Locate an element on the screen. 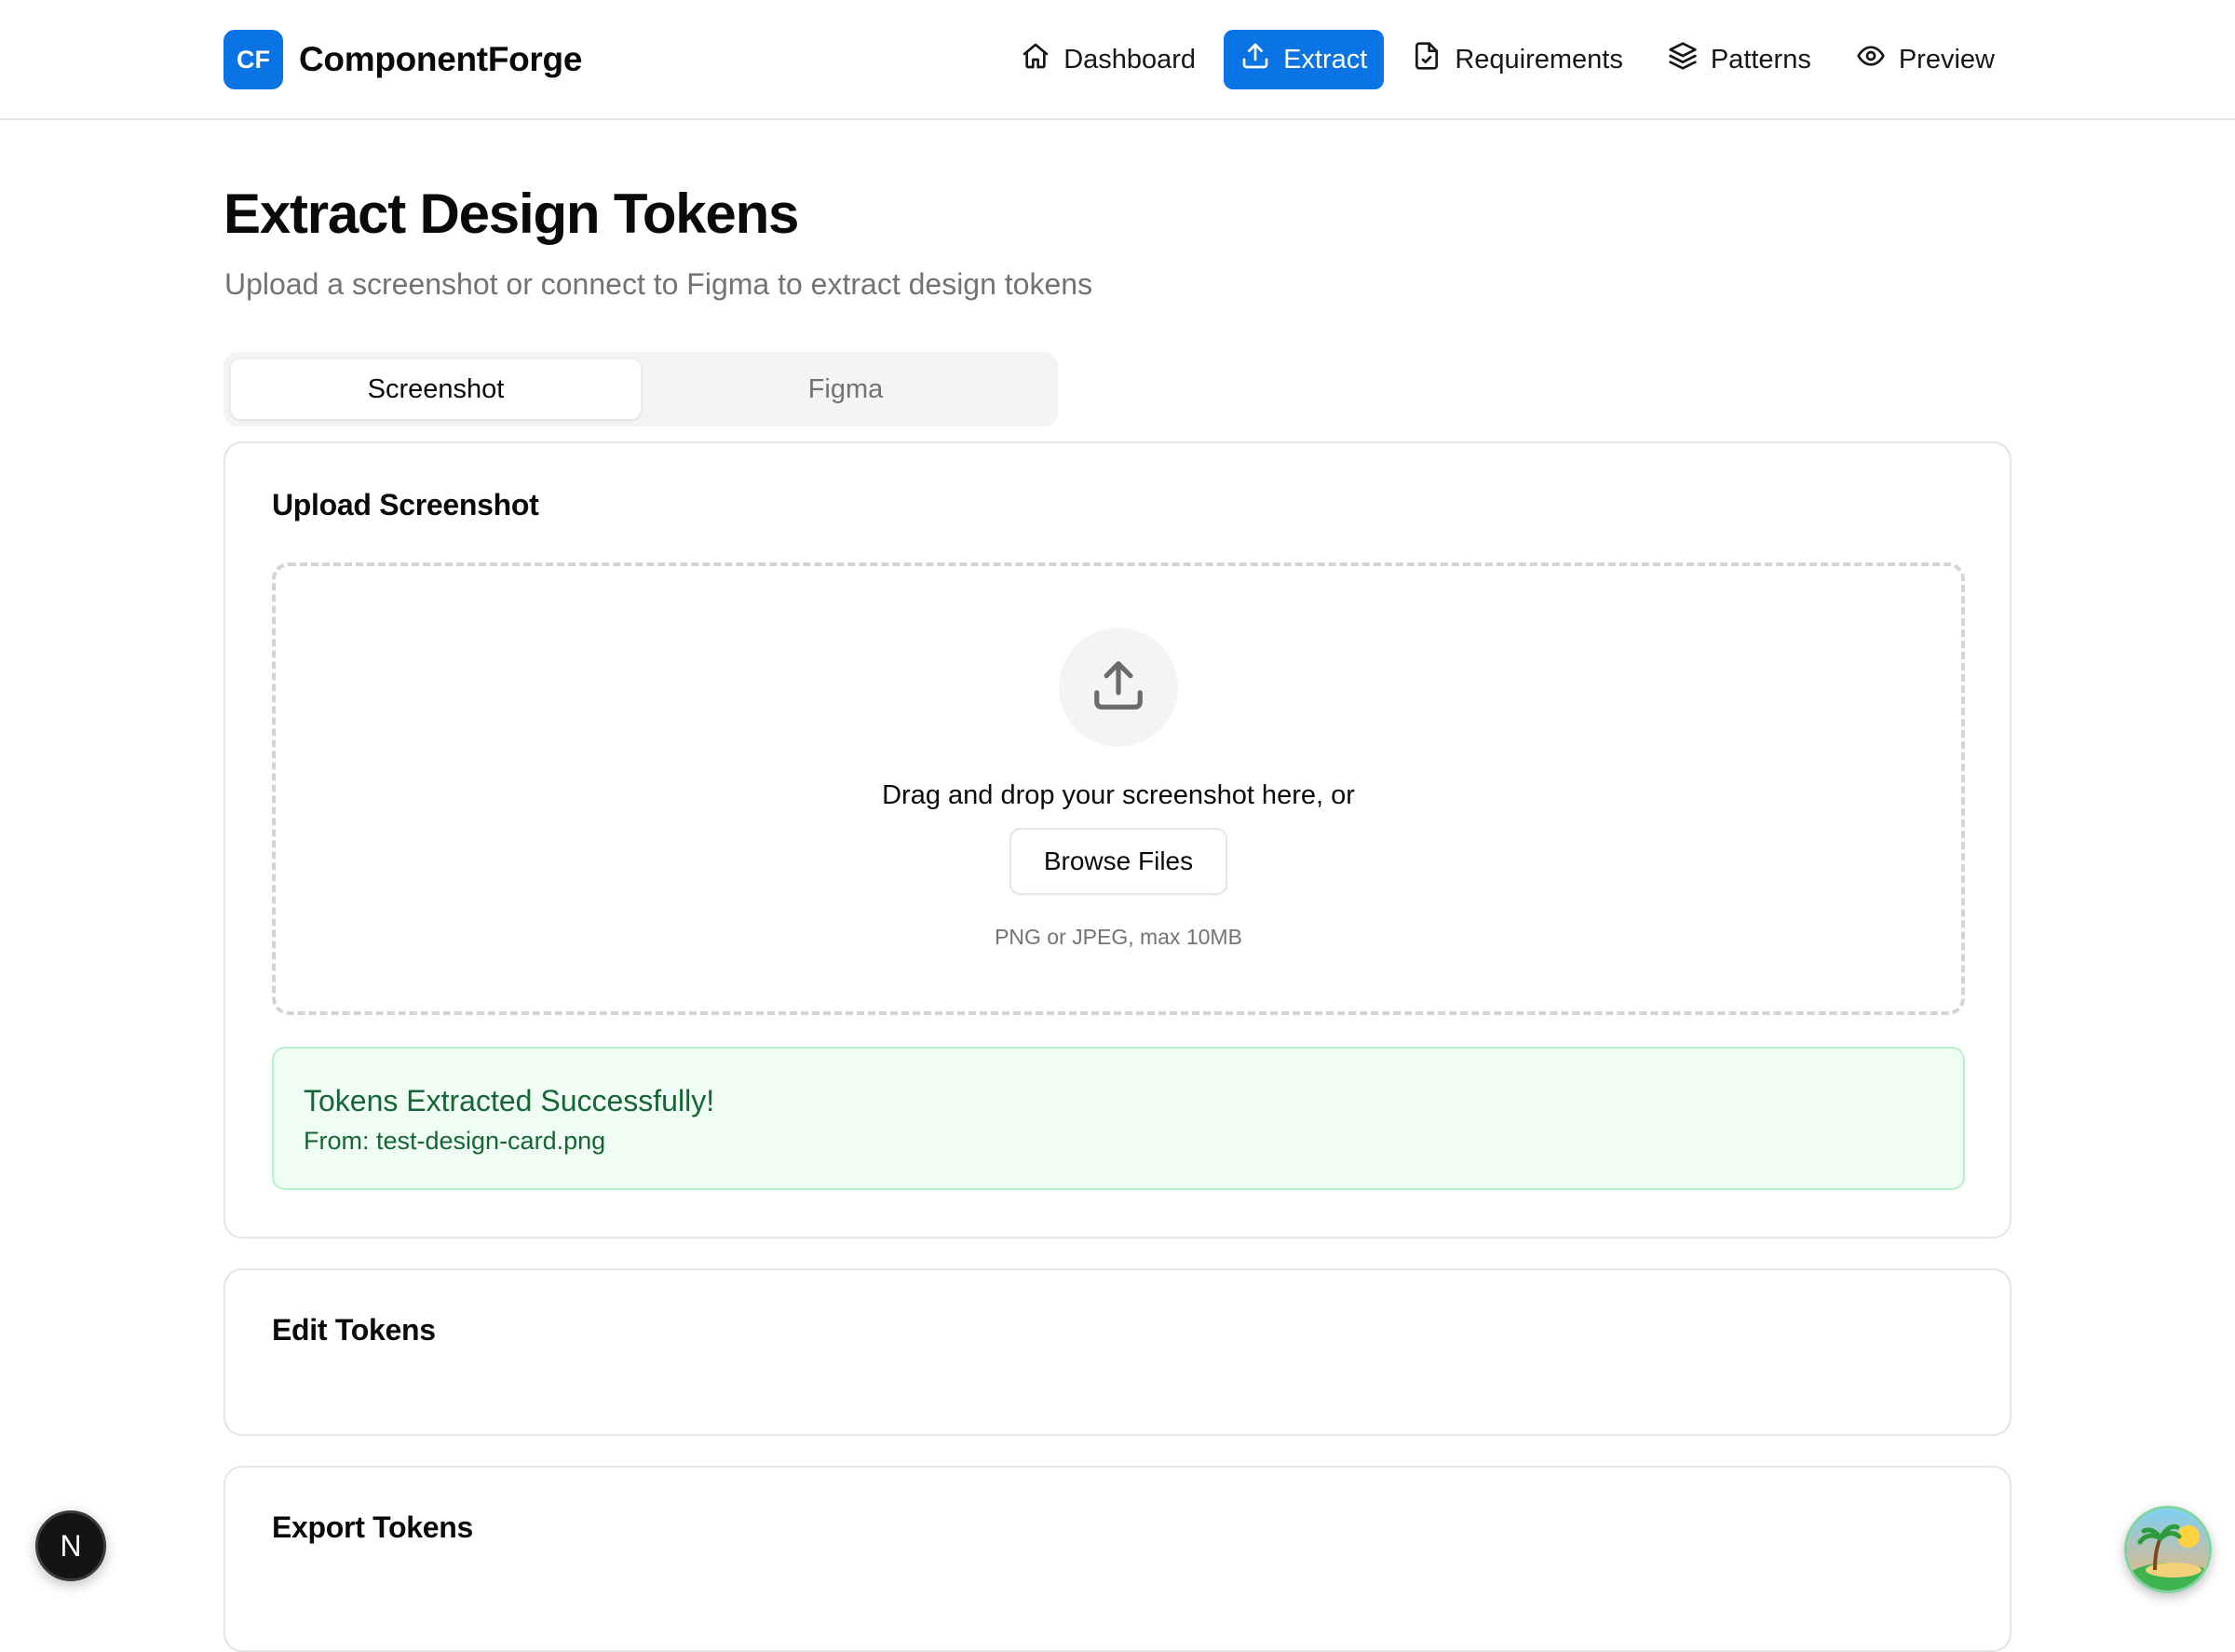 The width and height of the screenshot is (2235, 1652). source-tabs: Screenshot Figma is located at coordinates (641, 389).